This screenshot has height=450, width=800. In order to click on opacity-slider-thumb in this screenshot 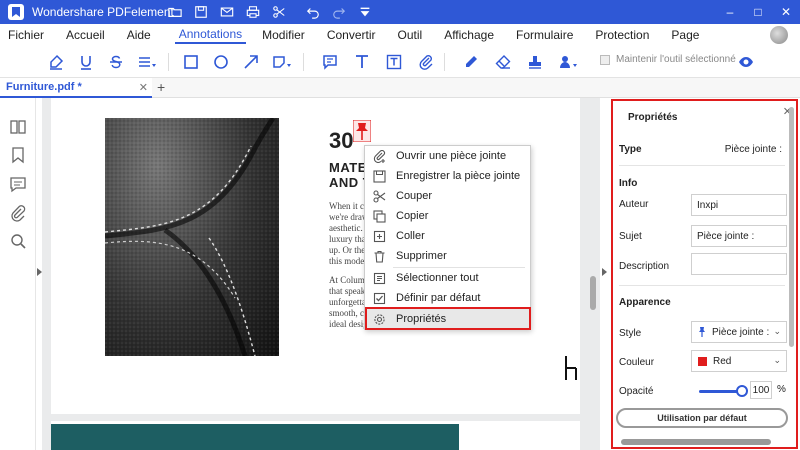, I will do `click(742, 391)`.